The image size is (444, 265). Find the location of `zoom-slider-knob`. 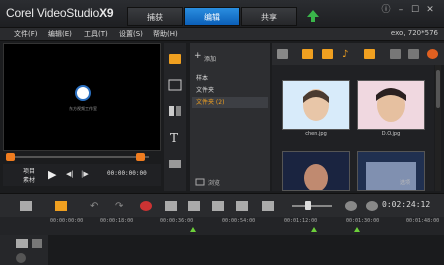

zoom-slider-knob is located at coordinates (308, 205).